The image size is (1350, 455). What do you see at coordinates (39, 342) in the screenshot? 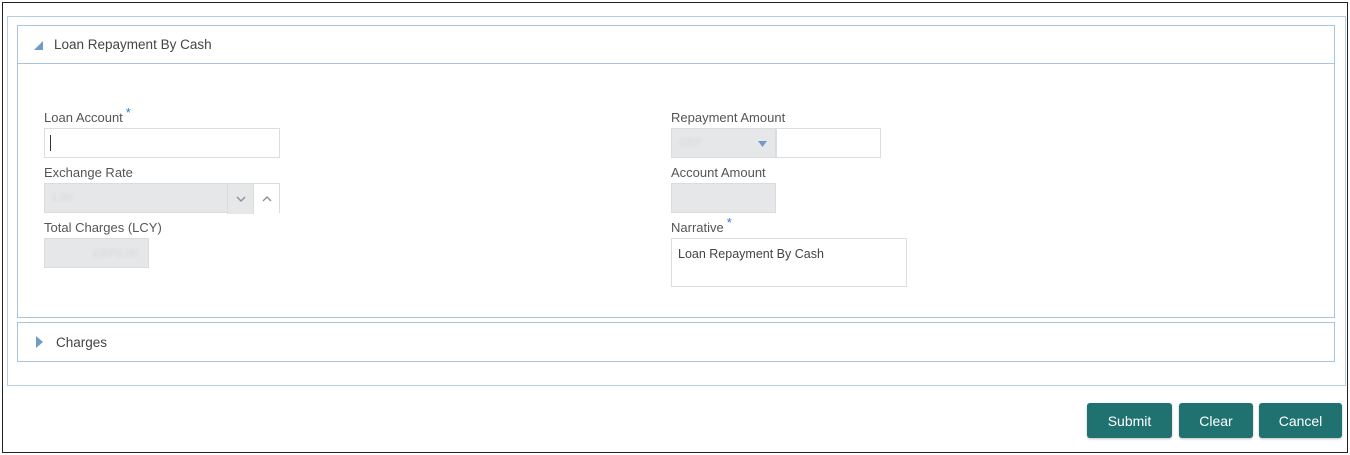
I see `expand-triangle-icon` at bounding box center [39, 342].